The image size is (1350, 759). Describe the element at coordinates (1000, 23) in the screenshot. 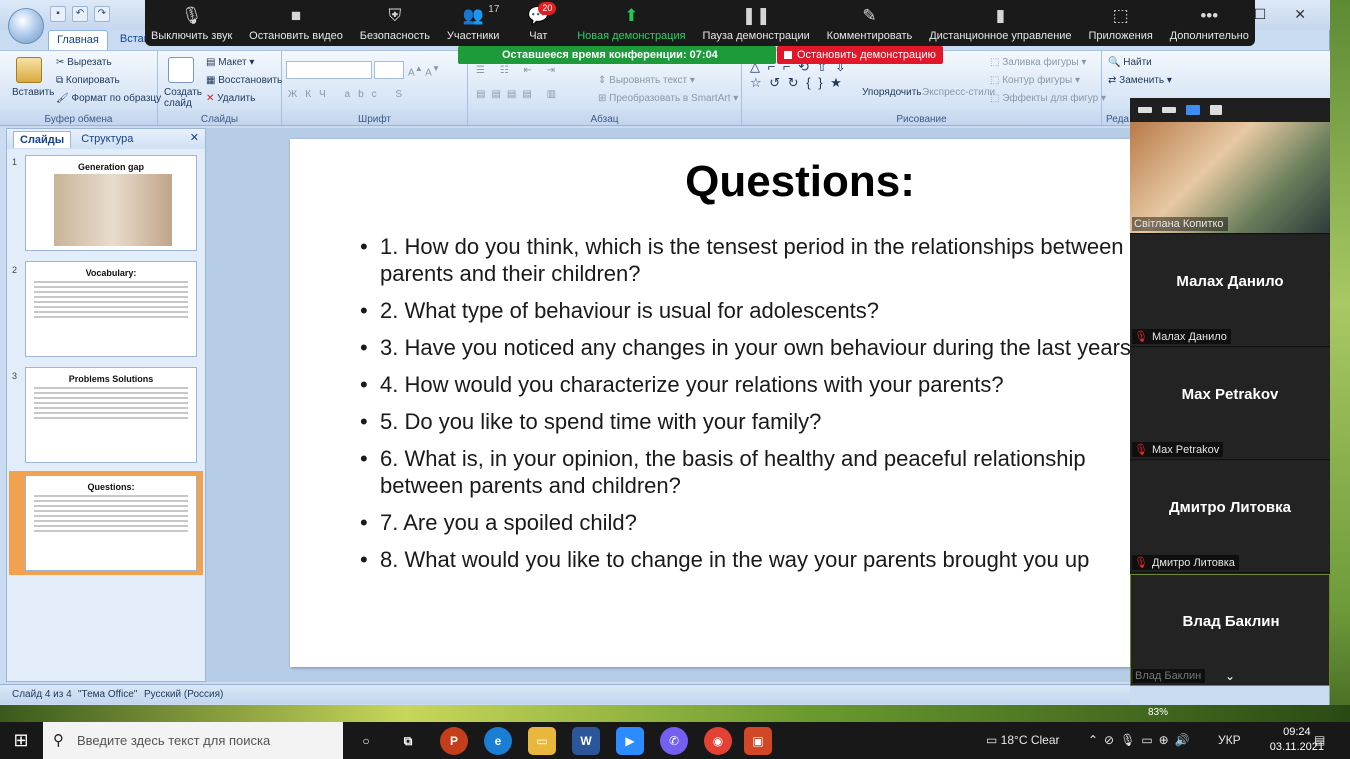

I see `remote-control-button: ▮ Дистанционное управление` at that location.